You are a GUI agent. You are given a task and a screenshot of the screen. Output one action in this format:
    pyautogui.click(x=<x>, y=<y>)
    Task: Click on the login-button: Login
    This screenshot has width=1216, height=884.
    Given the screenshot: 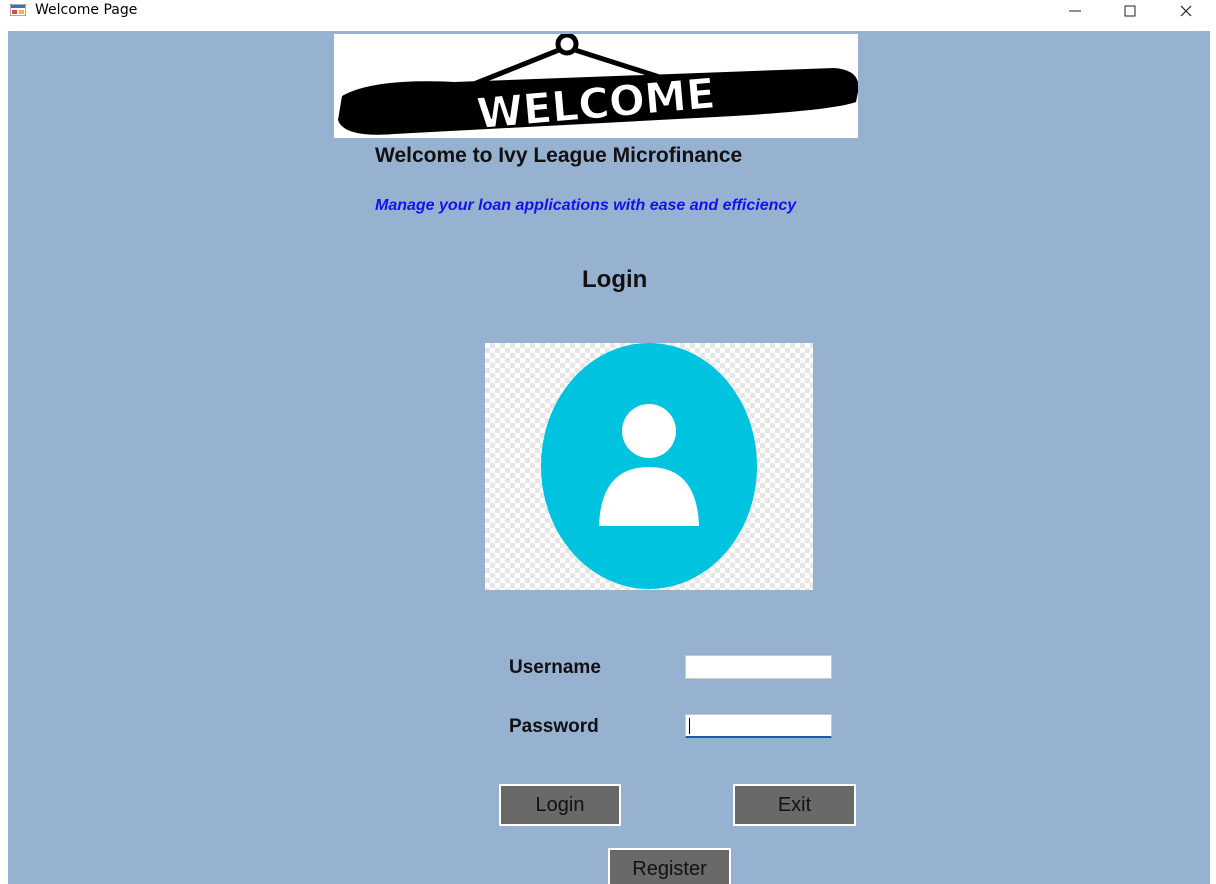 What is the action you would take?
    pyautogui.click(x=560, y=805)
    